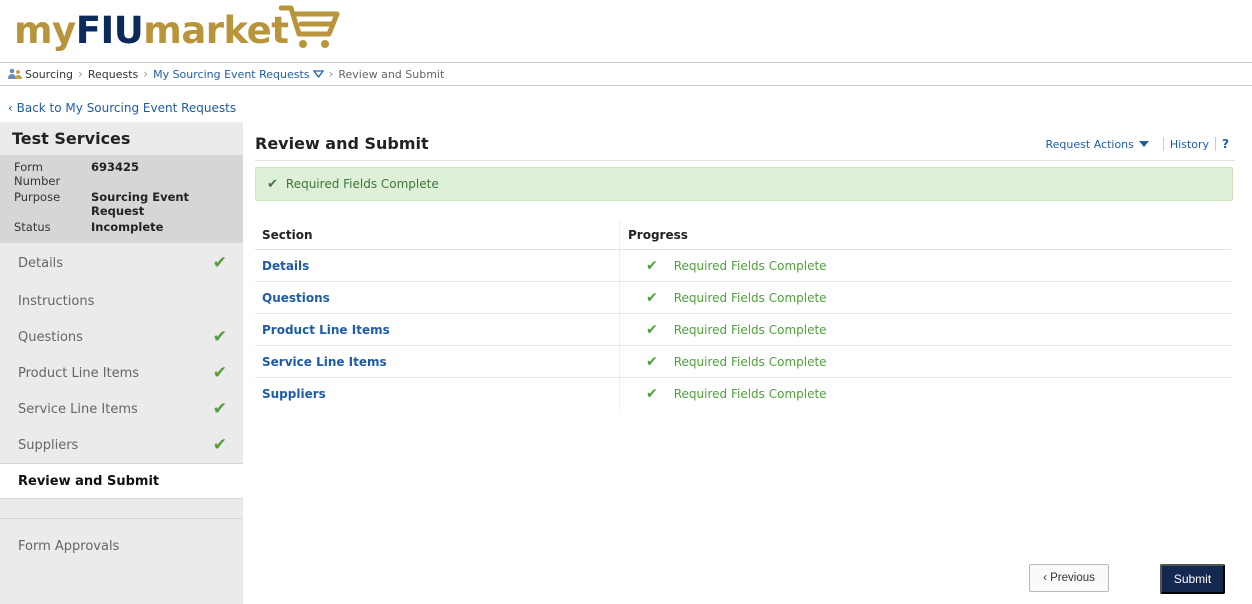 This screenshot has height=604, width=1252. I want to click on table-header: Section Progress, so click(743, 235).